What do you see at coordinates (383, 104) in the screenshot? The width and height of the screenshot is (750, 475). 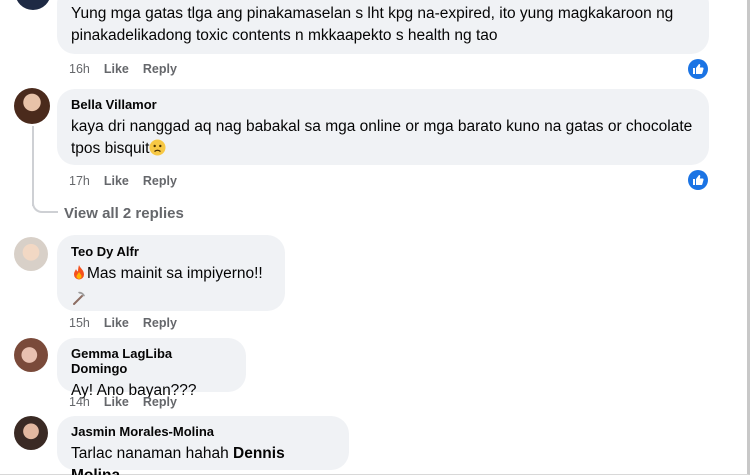 I see `comment-author: Bella Villamor` at bounding box center [383, 104].